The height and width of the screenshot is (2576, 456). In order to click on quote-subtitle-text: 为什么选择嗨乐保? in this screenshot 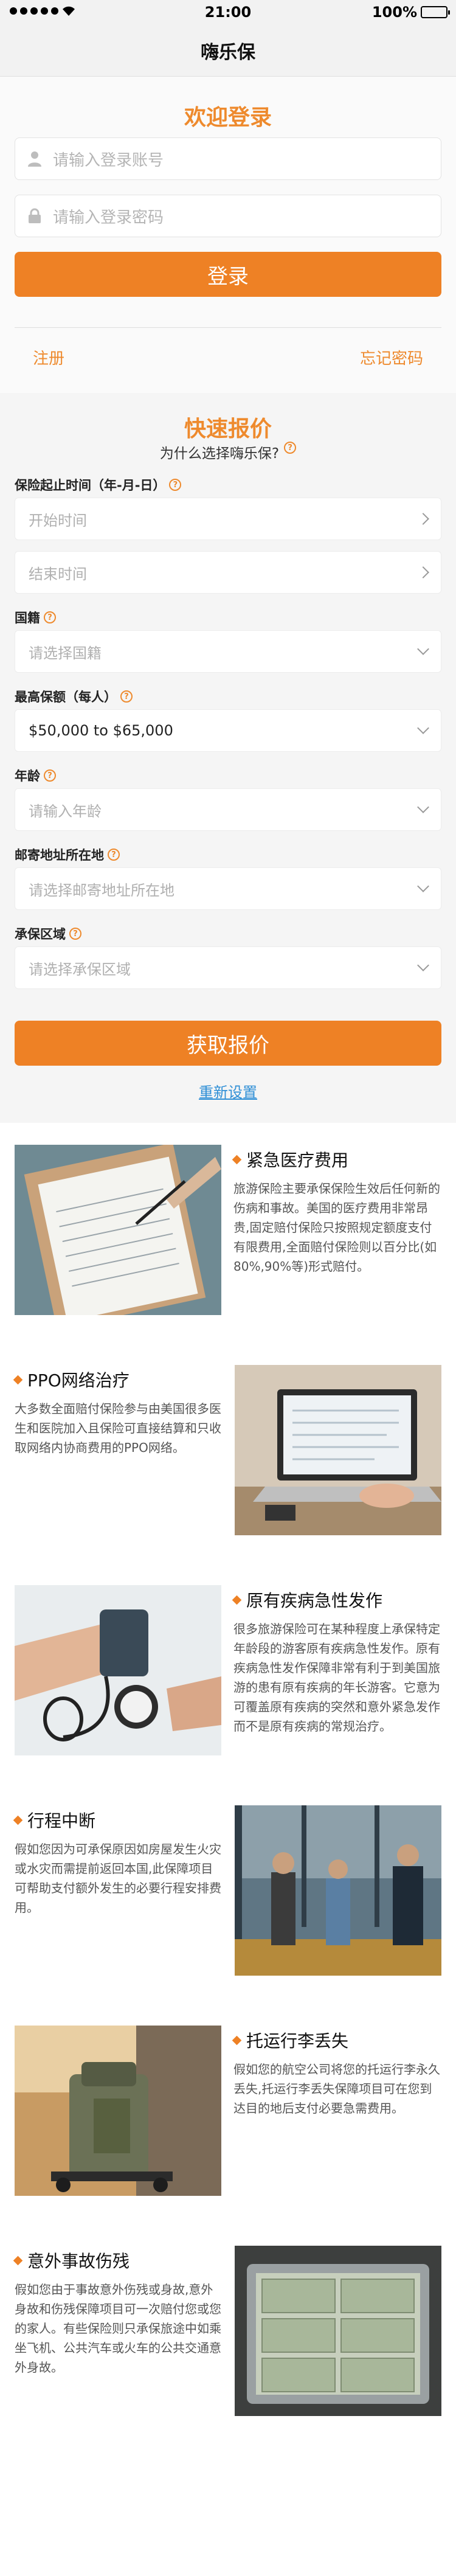, I will do `click(219, 454)`.